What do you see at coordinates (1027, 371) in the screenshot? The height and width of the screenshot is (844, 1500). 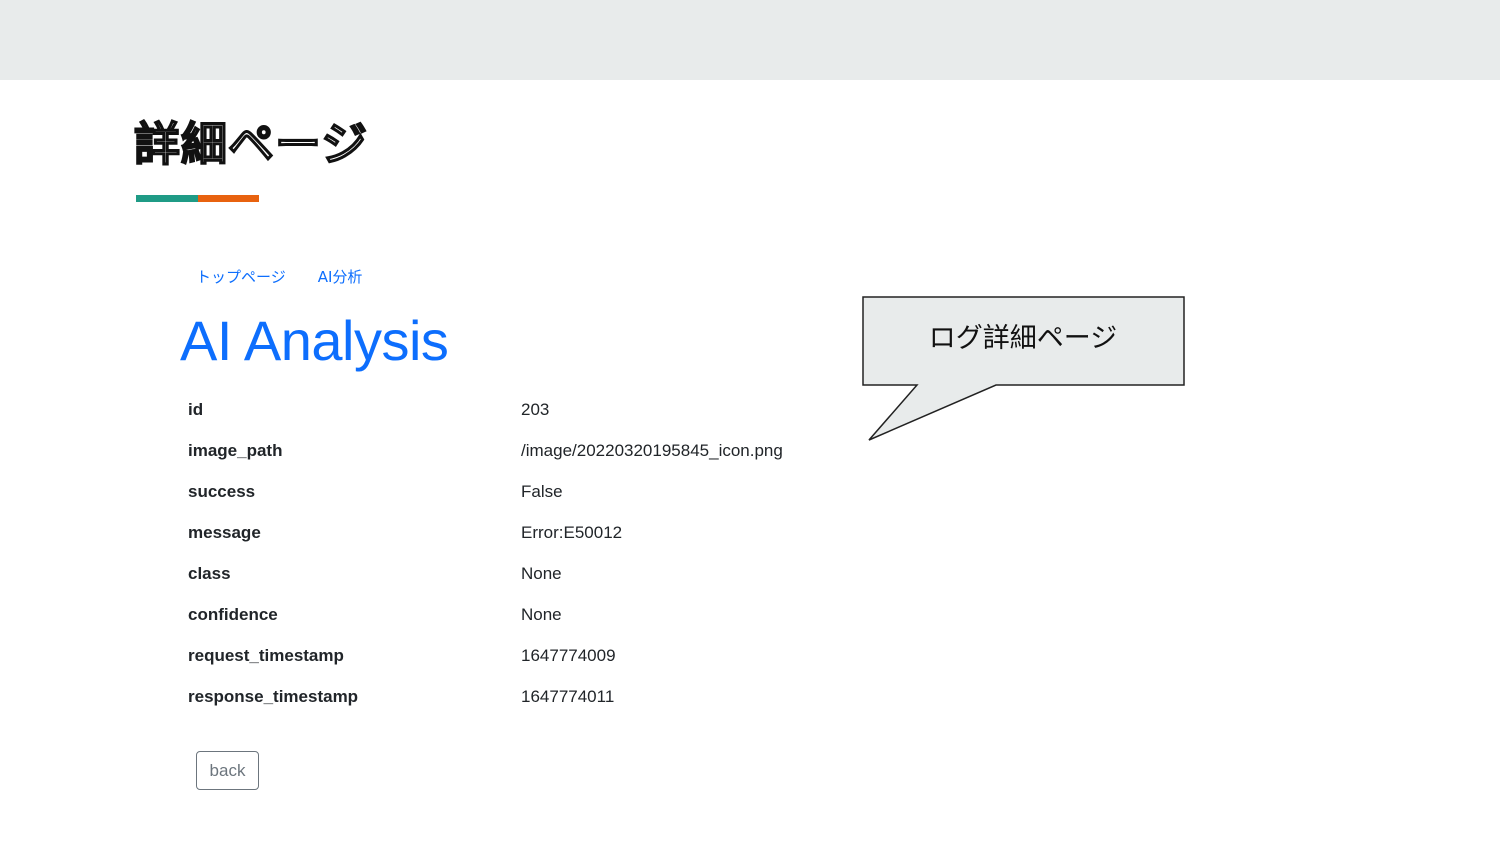 I see `callout-bubble: ログ詳細ページ` at bounding box center [1027, 371].